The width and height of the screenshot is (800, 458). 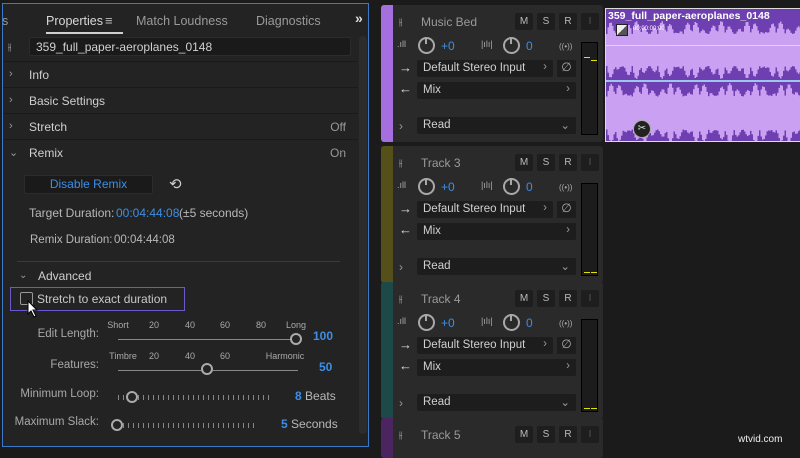 What do you see at coordinates (296, 339) in the screenshot?
I see `edit-length-thumb` at bounding box center [296, 339].